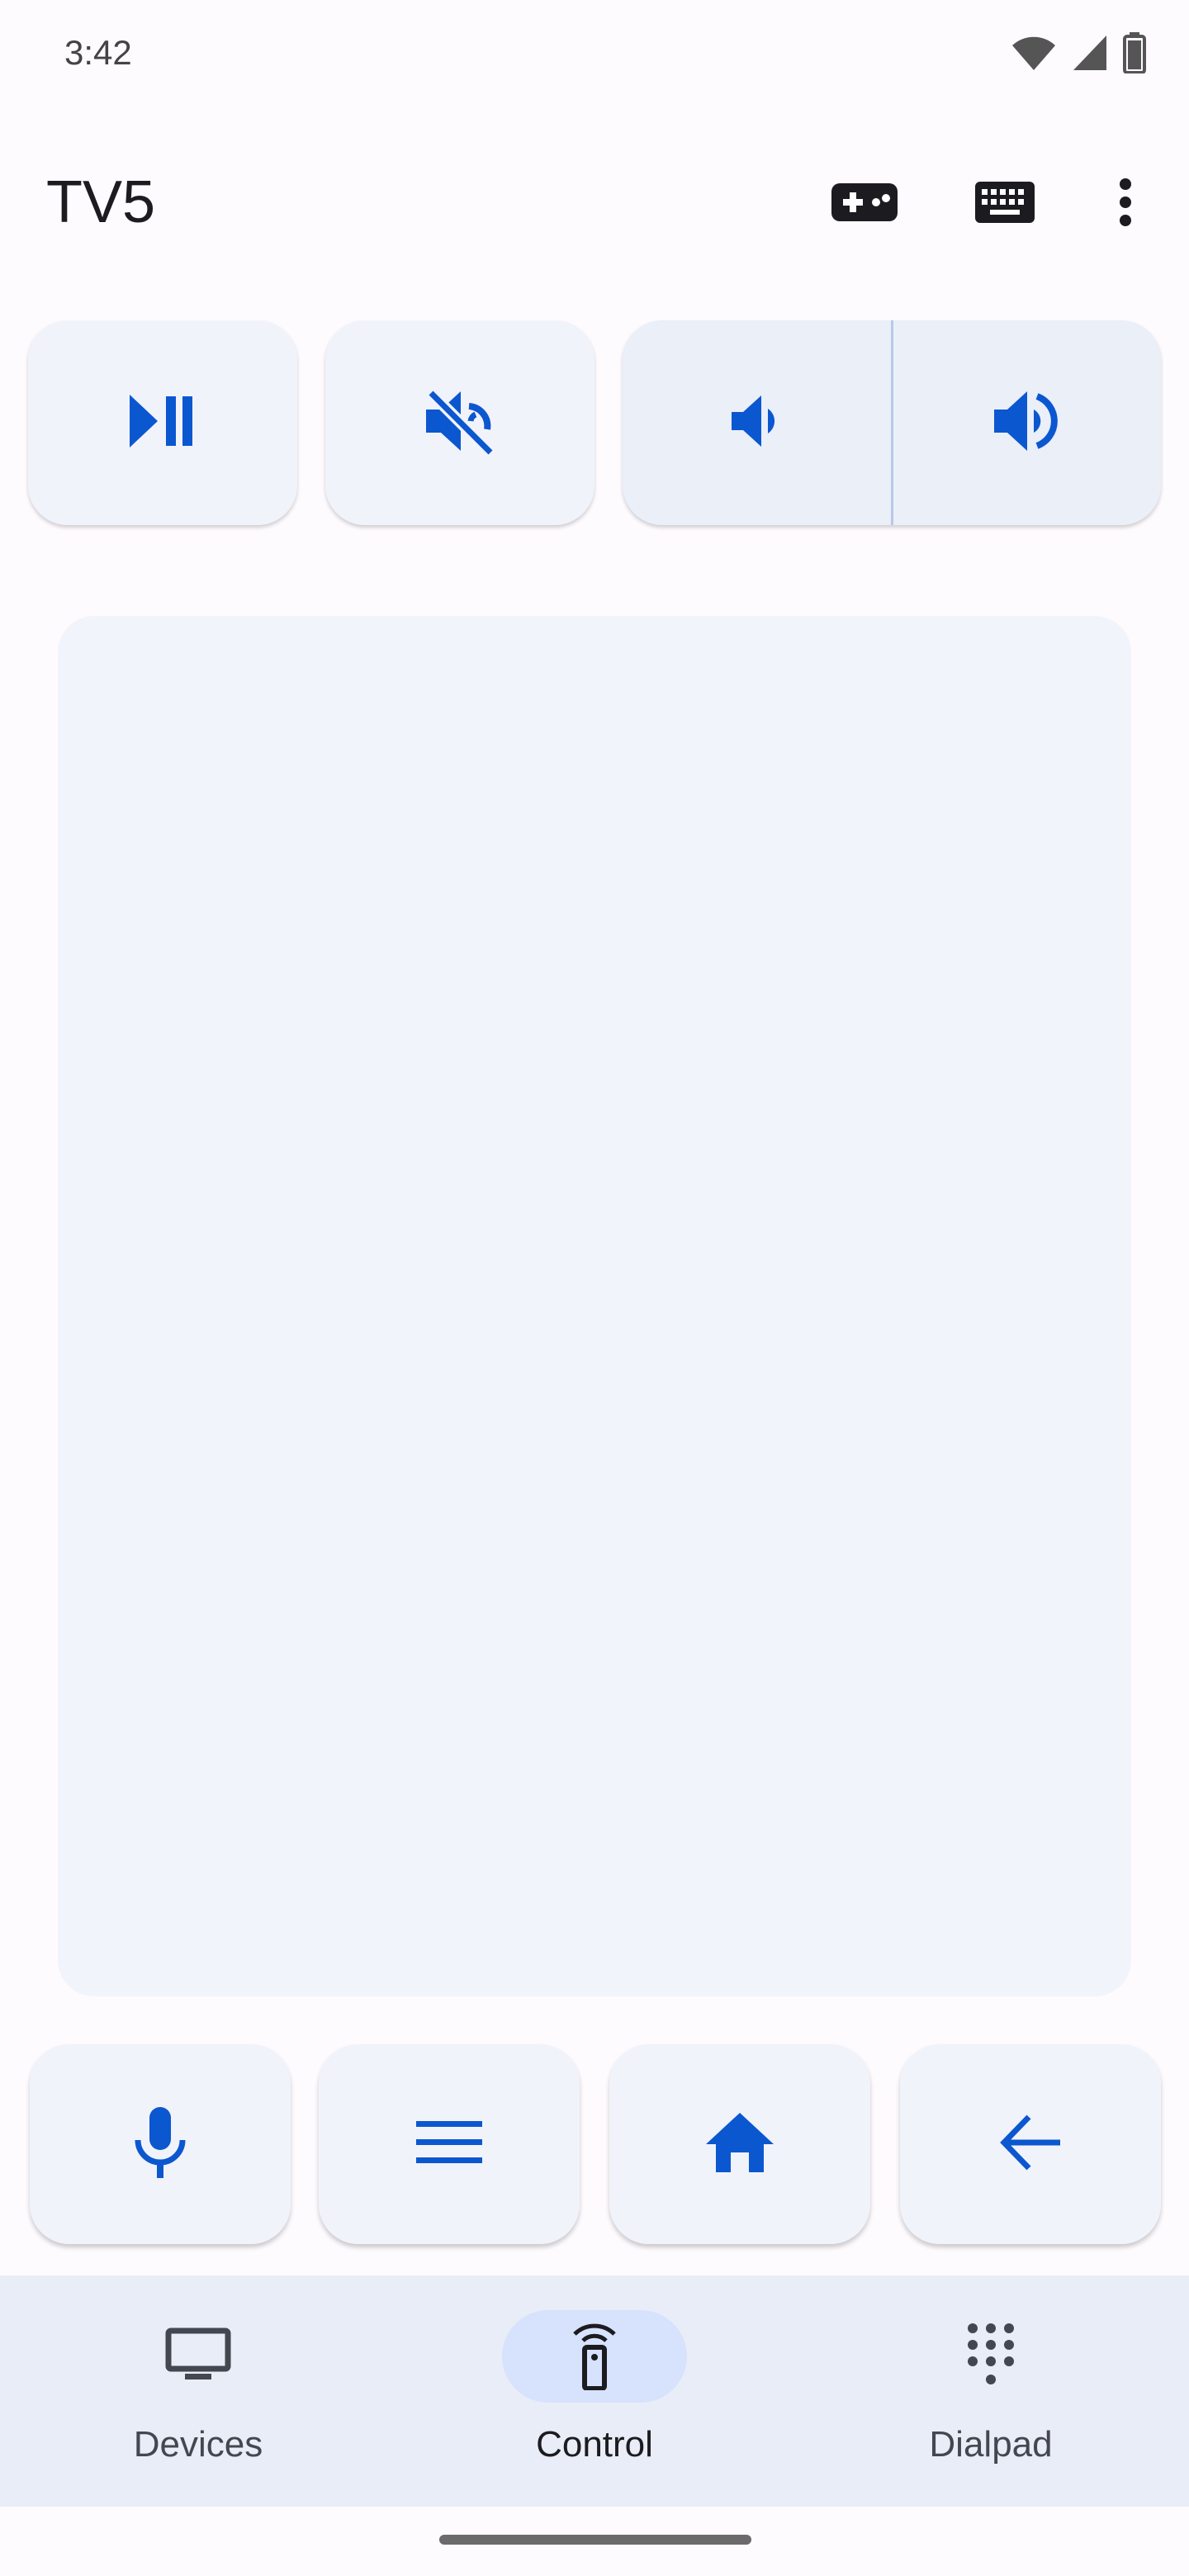 This screenshot has height=2576, width=1189. Describe the element at coordinates (1125, 202) in the screenshot. I see `more-vert-icon` at that location.